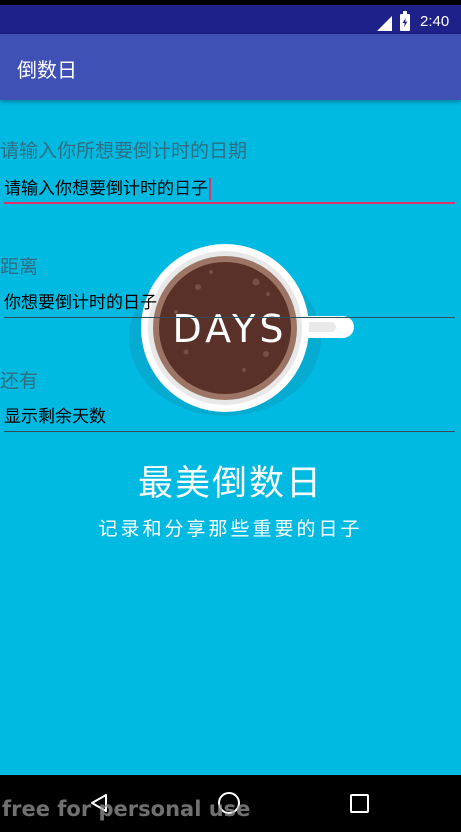 The image size is (461, 832). Describe the element at coordinates (230, 484) in the screenshot. I see `slogan-main: 最美倒数日` at that location.